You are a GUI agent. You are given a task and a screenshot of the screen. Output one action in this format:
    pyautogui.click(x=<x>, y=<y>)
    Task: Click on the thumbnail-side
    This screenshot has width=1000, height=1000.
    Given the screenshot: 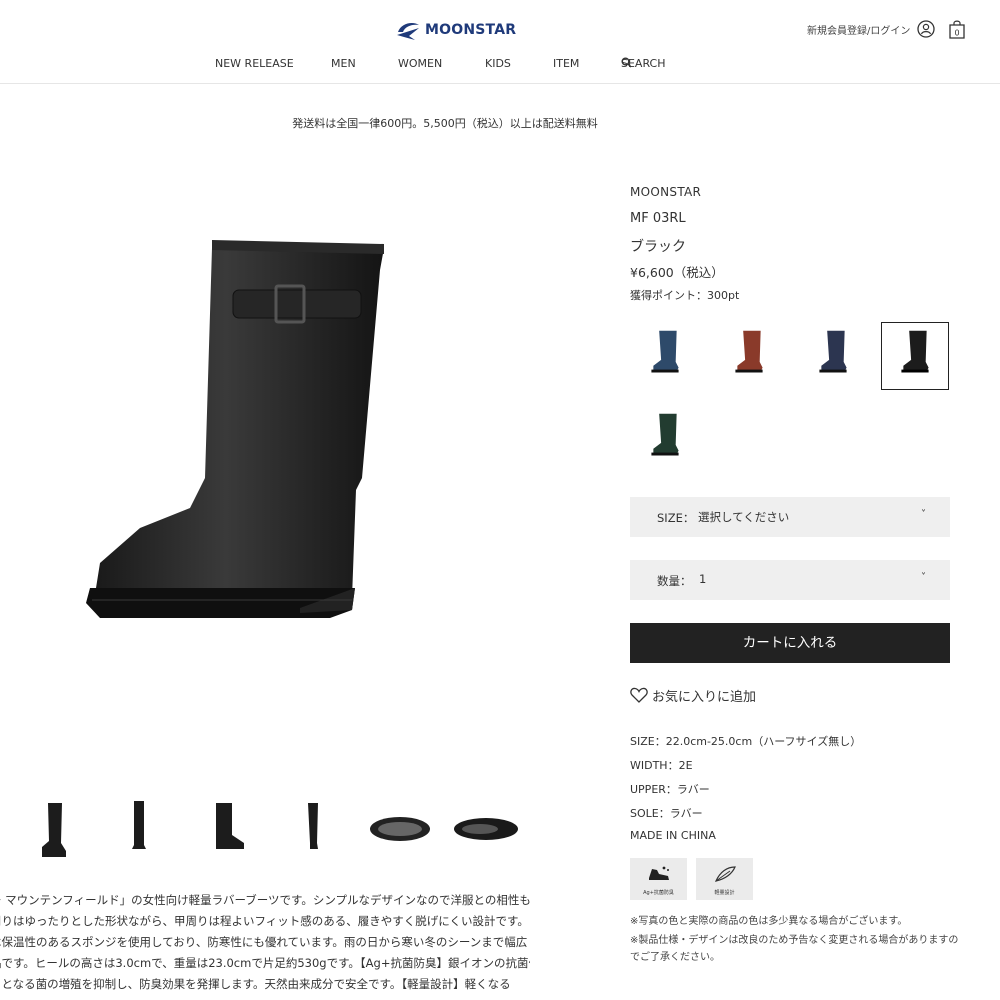 What is the action you would take?
    pyautogui.click(x=54, y=830)
    